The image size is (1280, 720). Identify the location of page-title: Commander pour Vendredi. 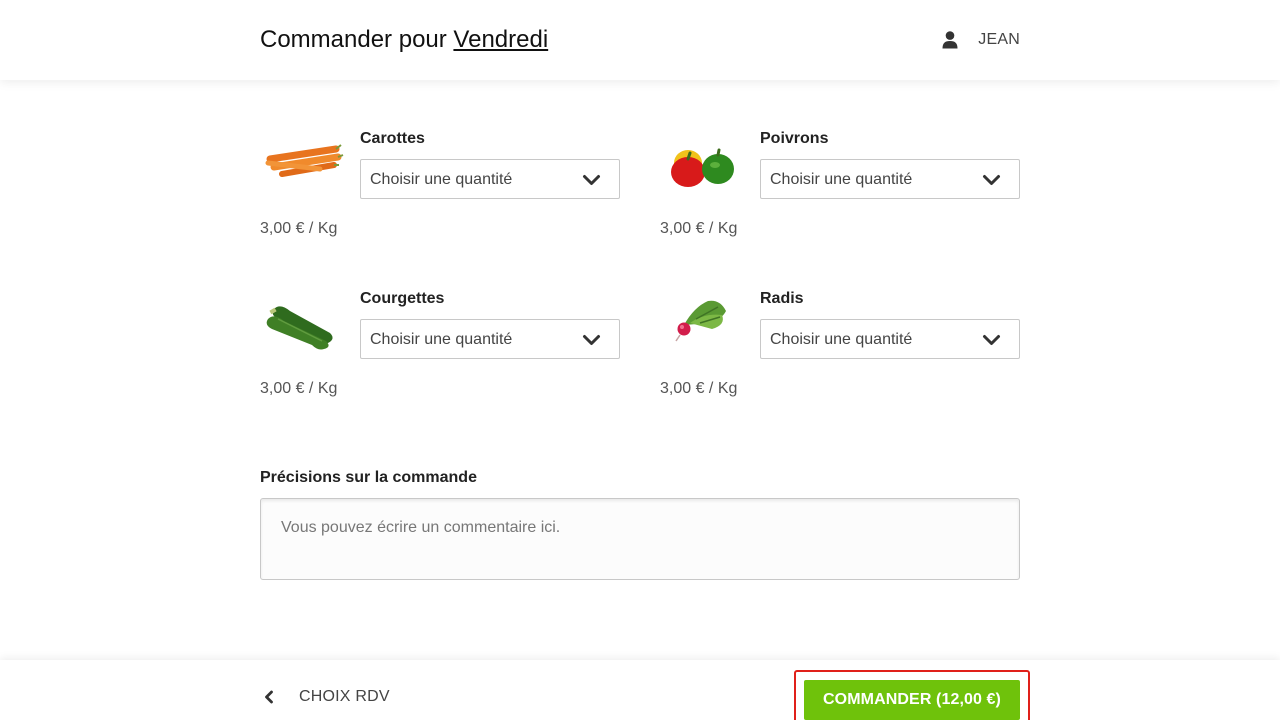
(404, 40).